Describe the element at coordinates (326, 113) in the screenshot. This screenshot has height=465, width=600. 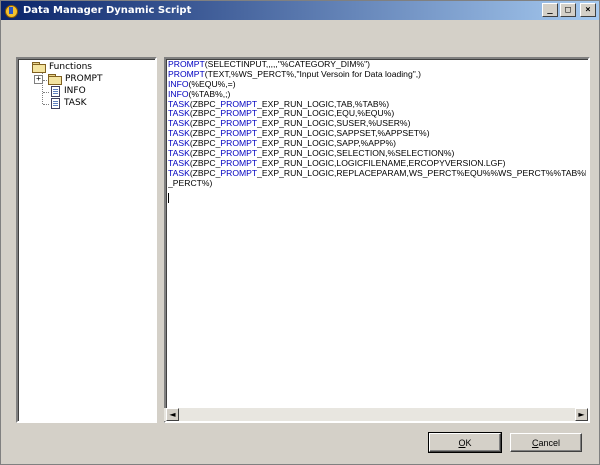
I see `script-text-segment: _EXP_RUN_LOGIC,EQU,%EQU%)` at that location.